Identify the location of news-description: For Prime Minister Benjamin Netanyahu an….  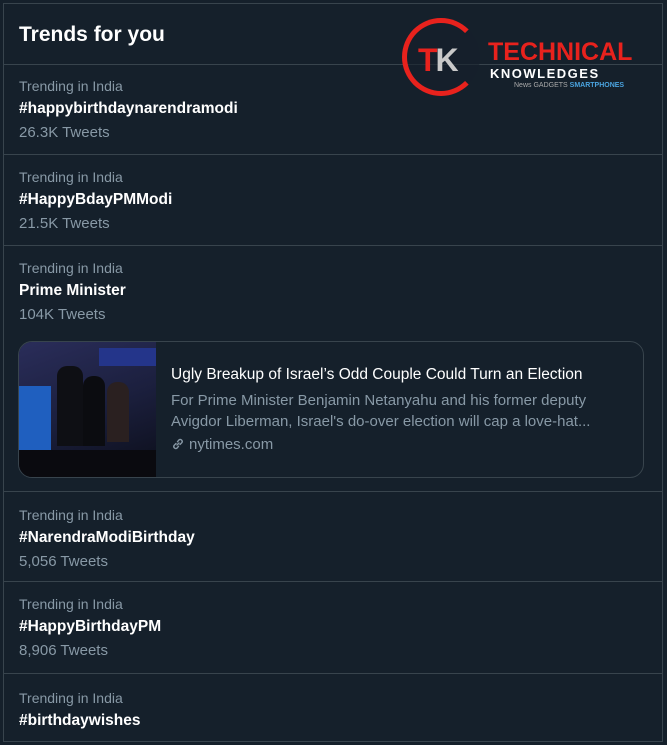
(381, 411).